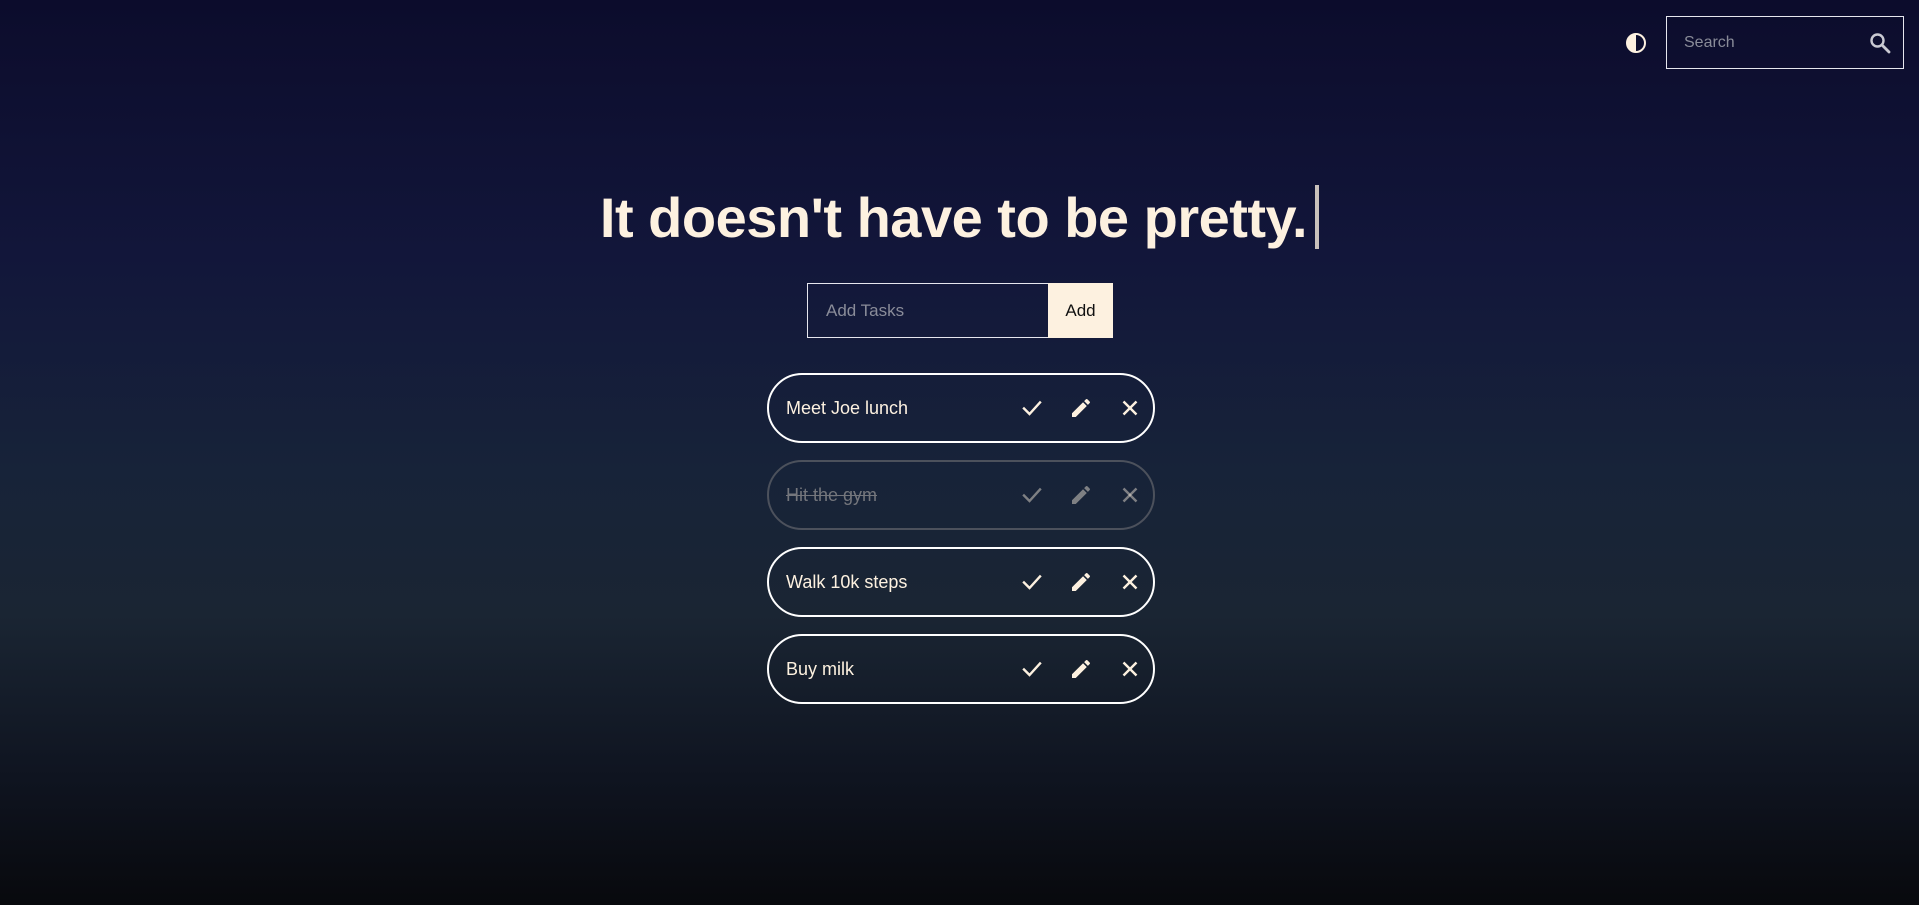 The image size is (1919, 905). I want to click on task-item-completed: Hit the gym, so click(961, 495).